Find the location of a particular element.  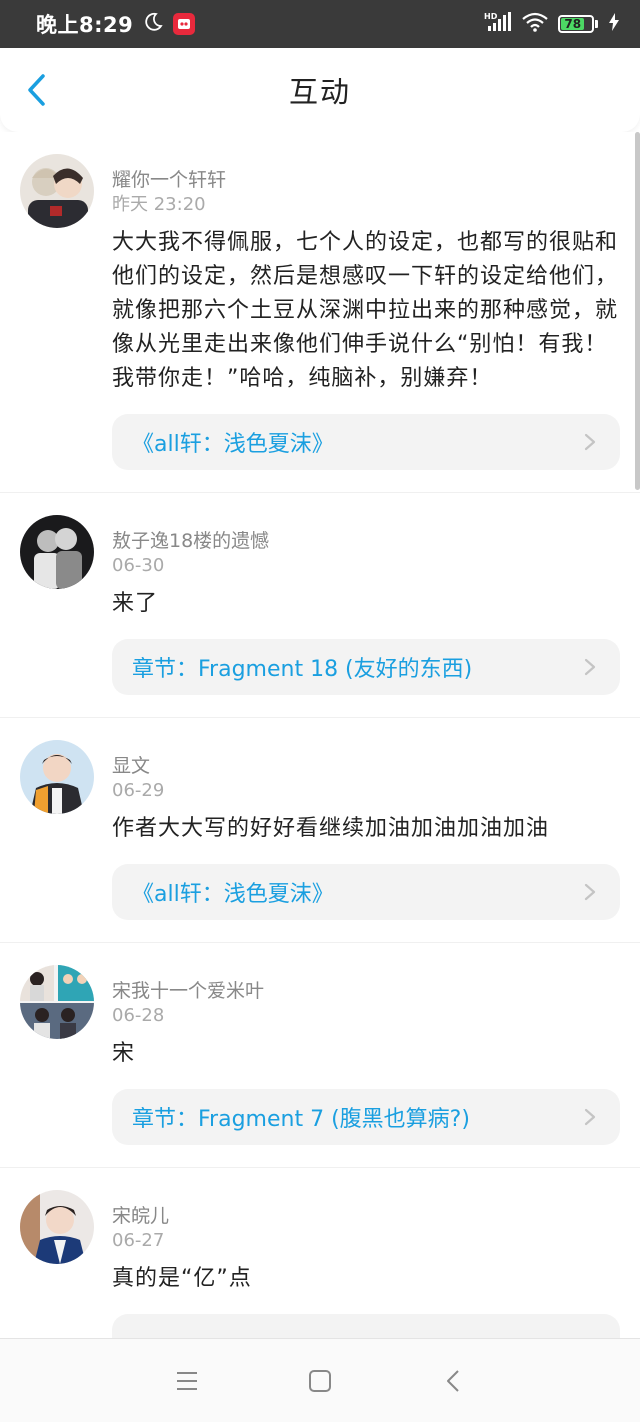

comment-username: 显文 is located at coordinates (366, 766).